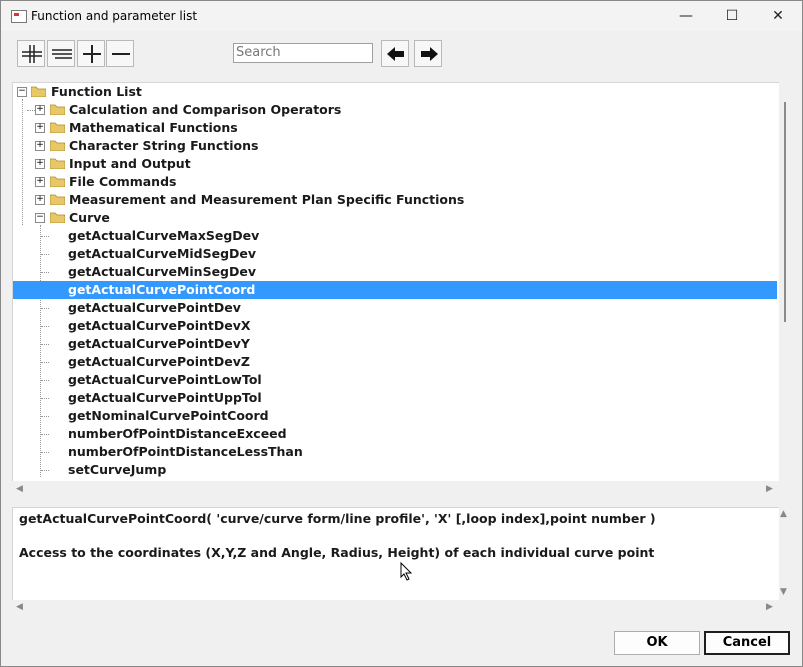 The image size is (803, 667). Describe the element at coordinates (164, 235) in the screenshot. I see `tree-leaf-label: getActualCurveMaxSegDev` at that location.